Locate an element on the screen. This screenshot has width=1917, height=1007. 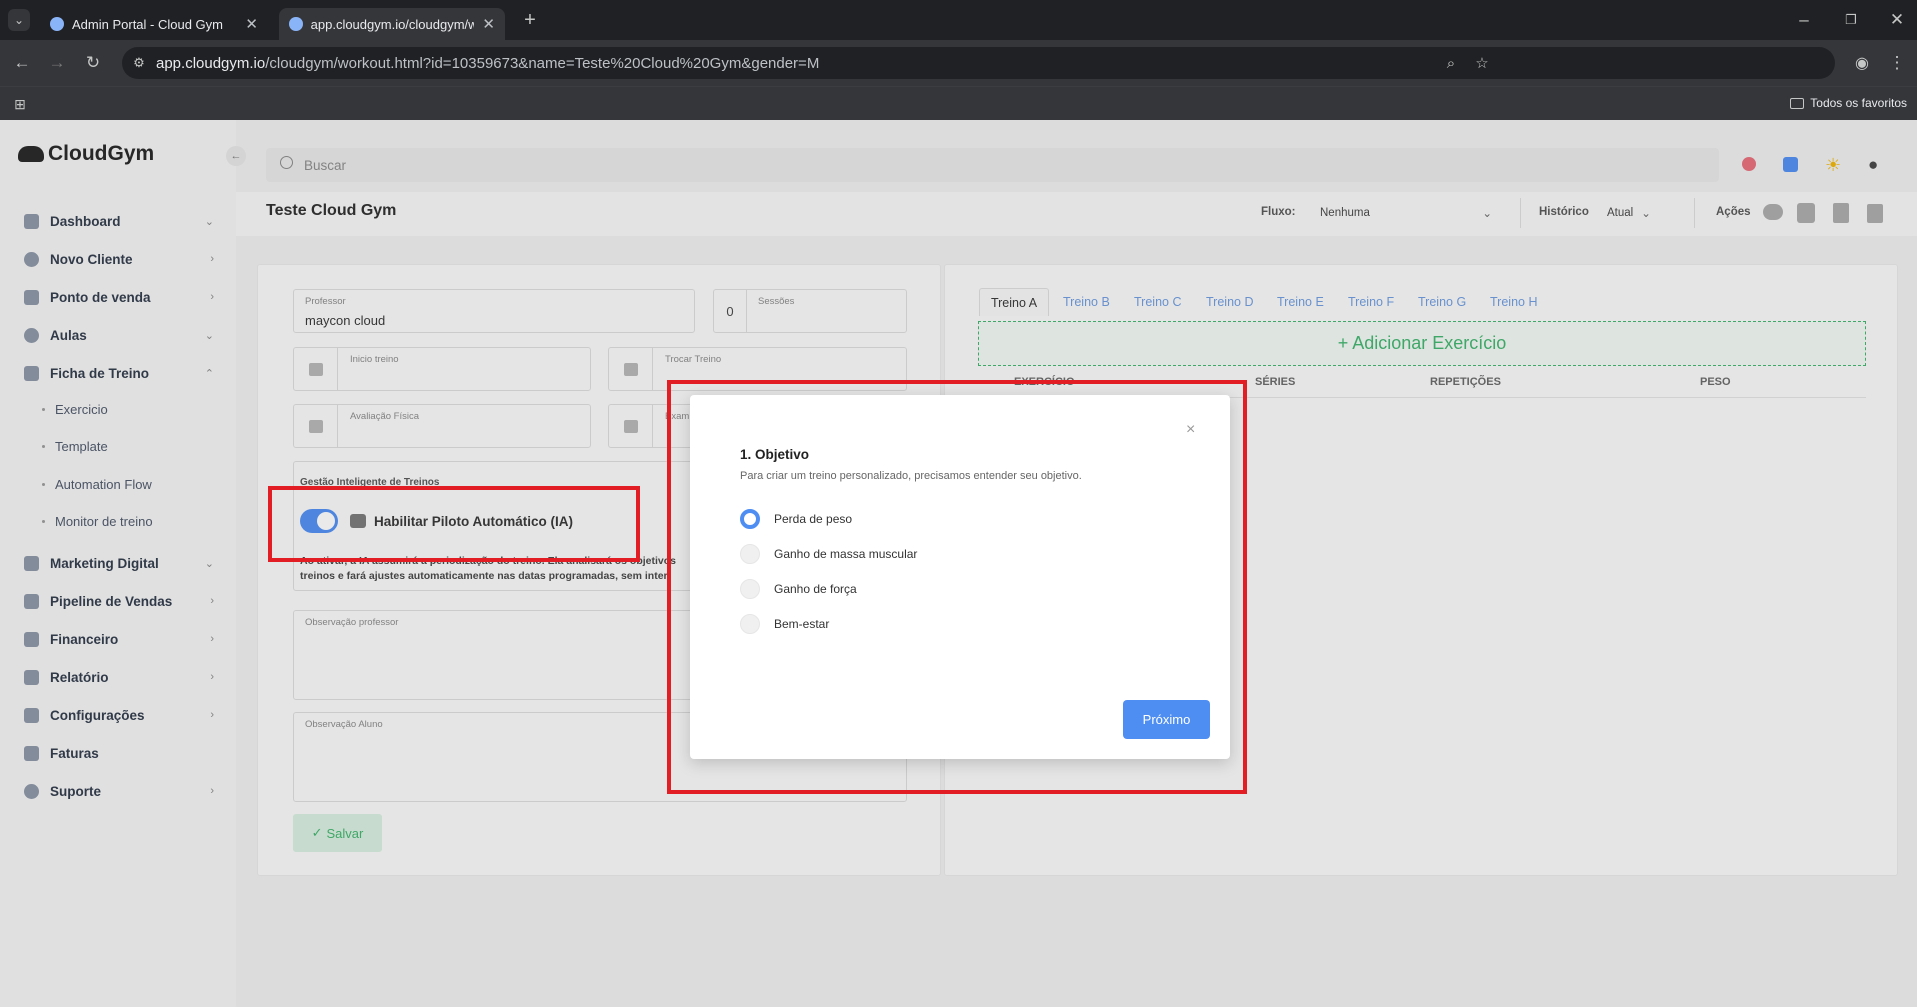
minimize-icon: – is located at coordinates (1804, 20).